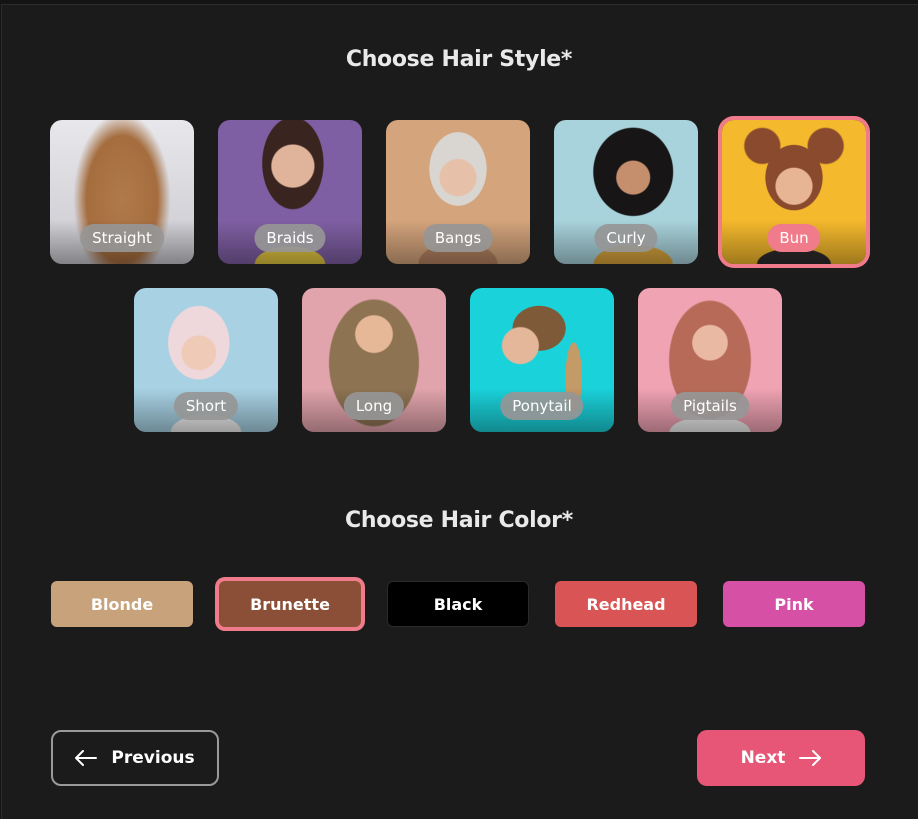 The image size is (918, 819). I want to click on next-button: Next, so click(781, 758).